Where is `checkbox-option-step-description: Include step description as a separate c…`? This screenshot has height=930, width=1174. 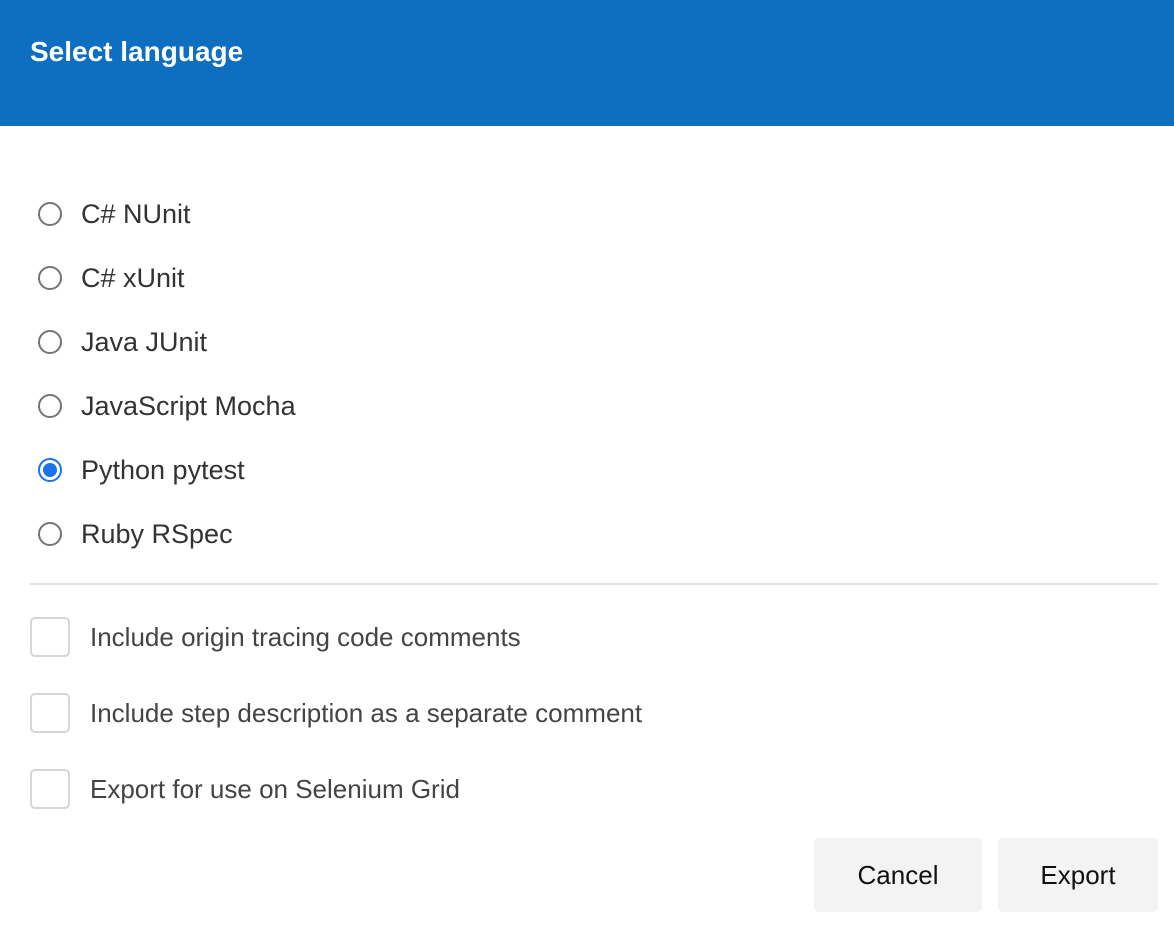
checkbox-option-step-description: Include step description as a separate c… is located at coordinates (336, 713).